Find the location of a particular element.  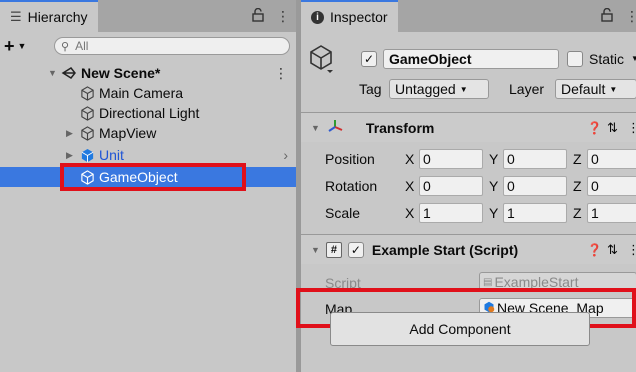

scale-xyz: X 1 Y 1 Z 1 is located at coordinates (520, 213).